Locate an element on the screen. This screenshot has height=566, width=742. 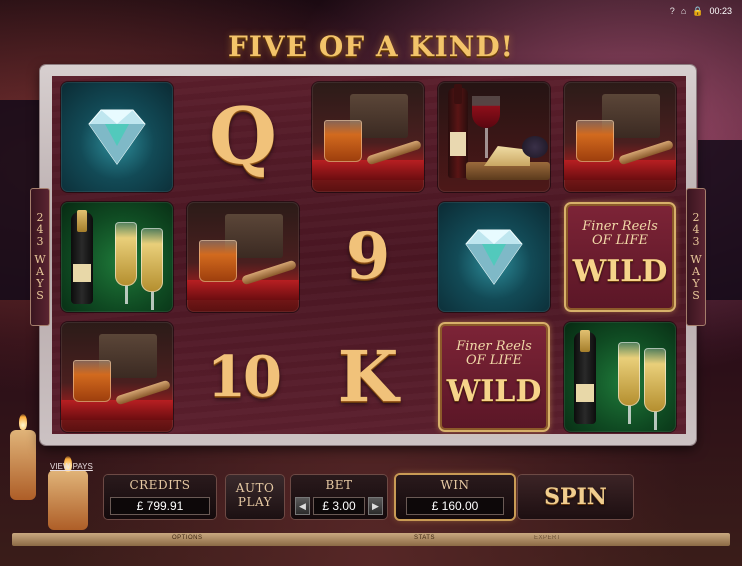
bet-decrease-button: ◀ is located at coordinates (302, 506).